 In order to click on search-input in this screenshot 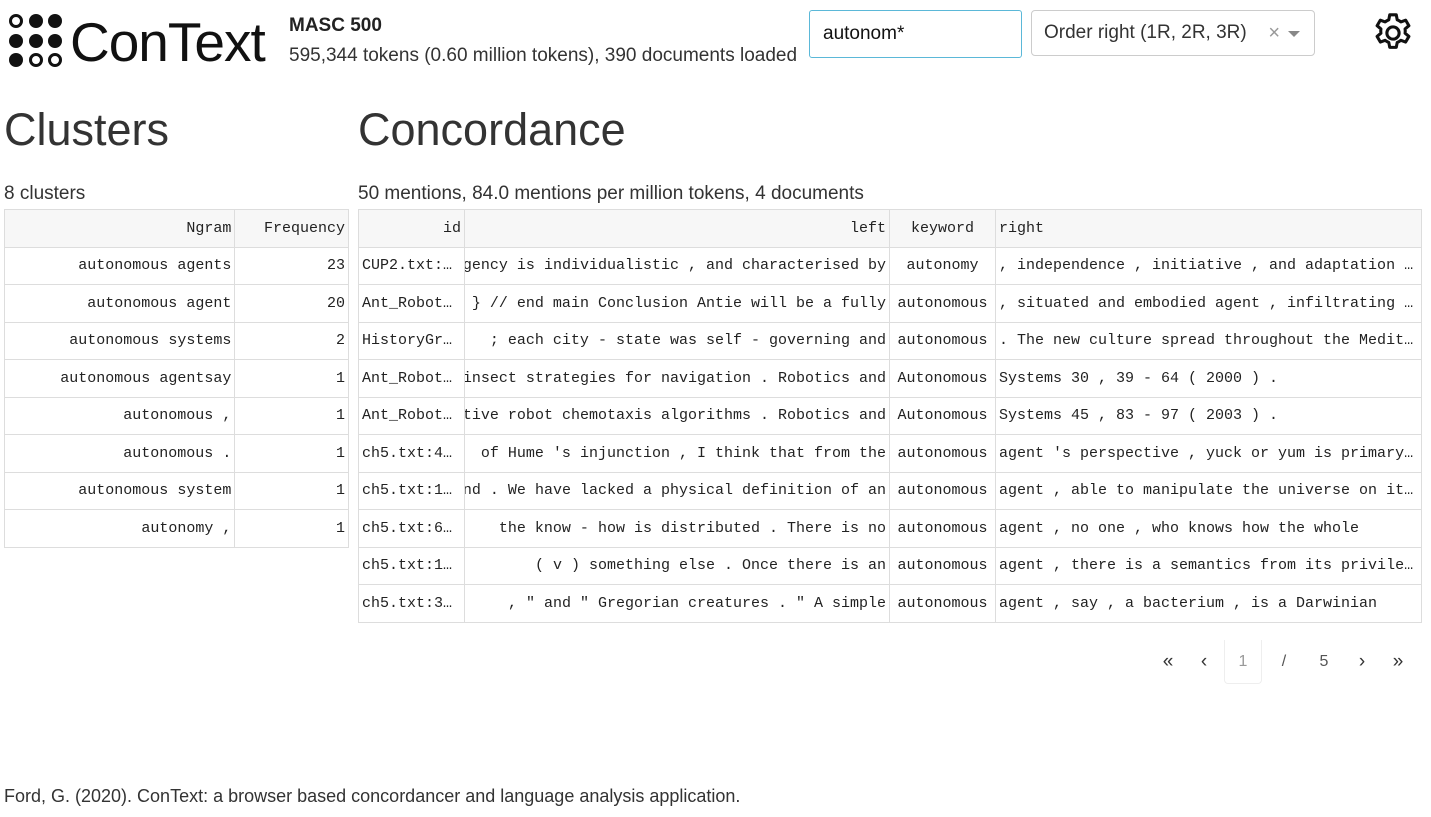, I will do `click(915, 34)`.